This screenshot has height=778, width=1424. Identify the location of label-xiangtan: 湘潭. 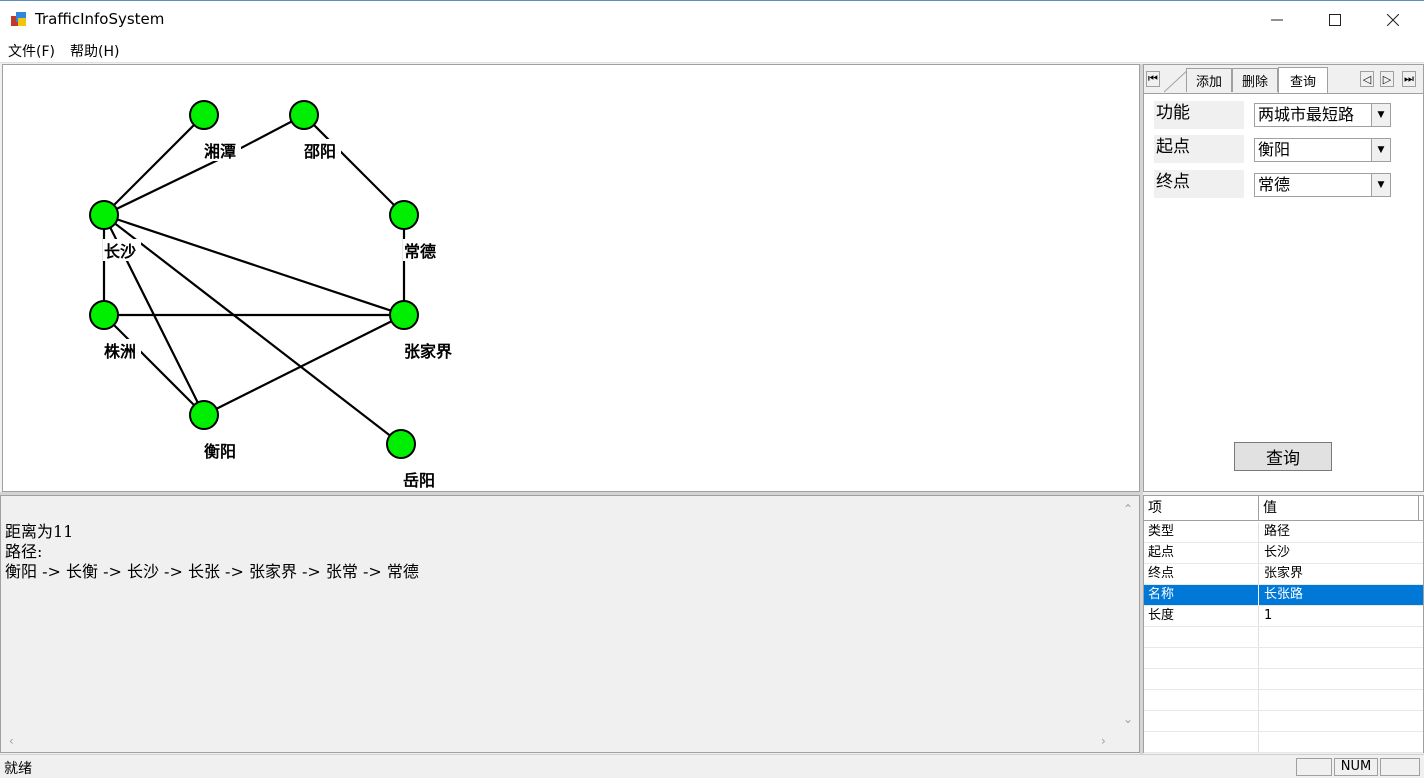
(220, 151).